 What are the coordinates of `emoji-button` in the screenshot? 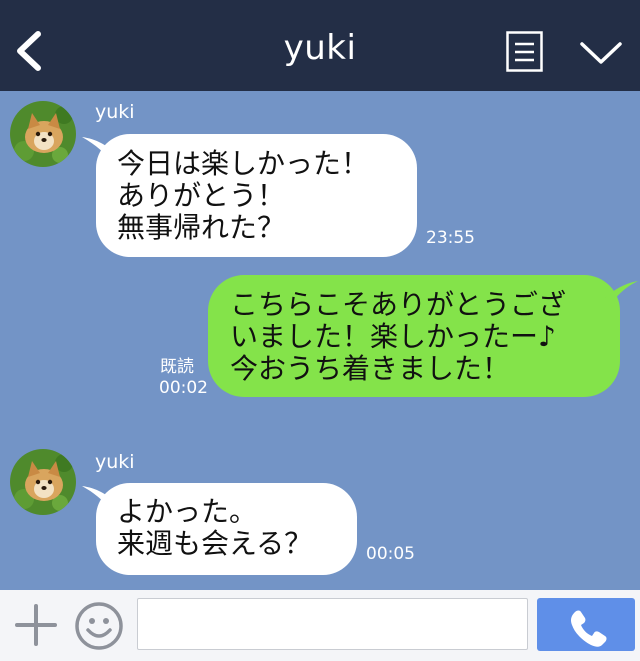 It's located at (99, 626).